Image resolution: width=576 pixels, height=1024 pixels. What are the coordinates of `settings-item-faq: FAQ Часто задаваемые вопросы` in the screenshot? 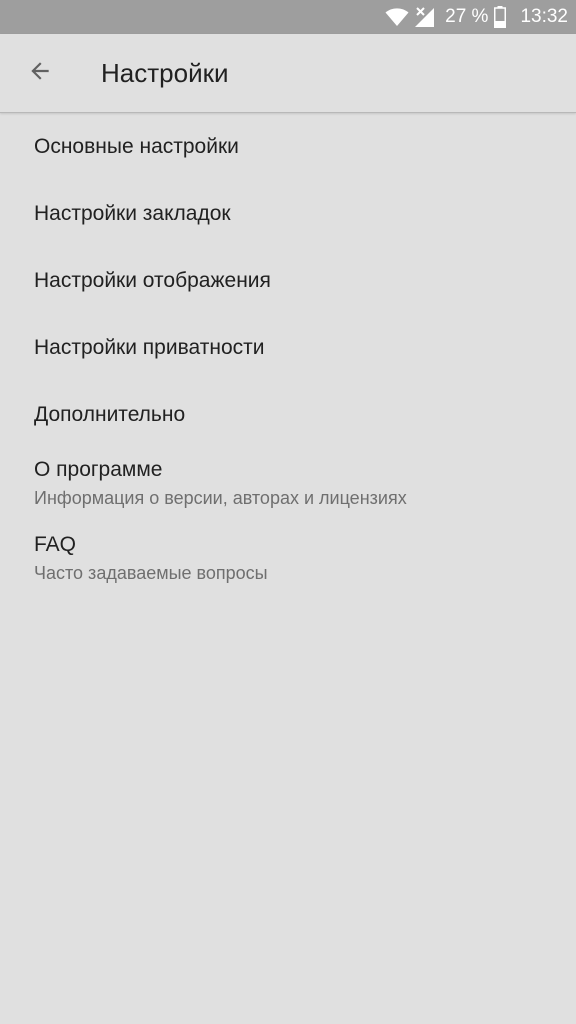 It's located at (288, 560).